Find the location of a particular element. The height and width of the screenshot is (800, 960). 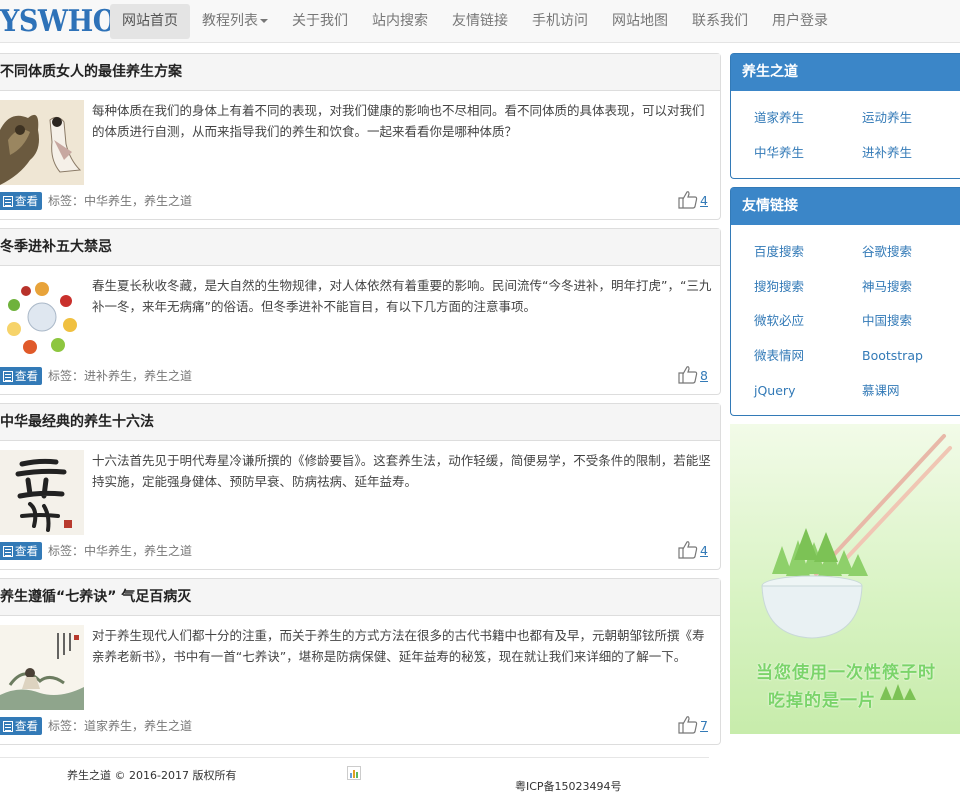

friend-link: 微软必应 is located at coordinates (808, 321).